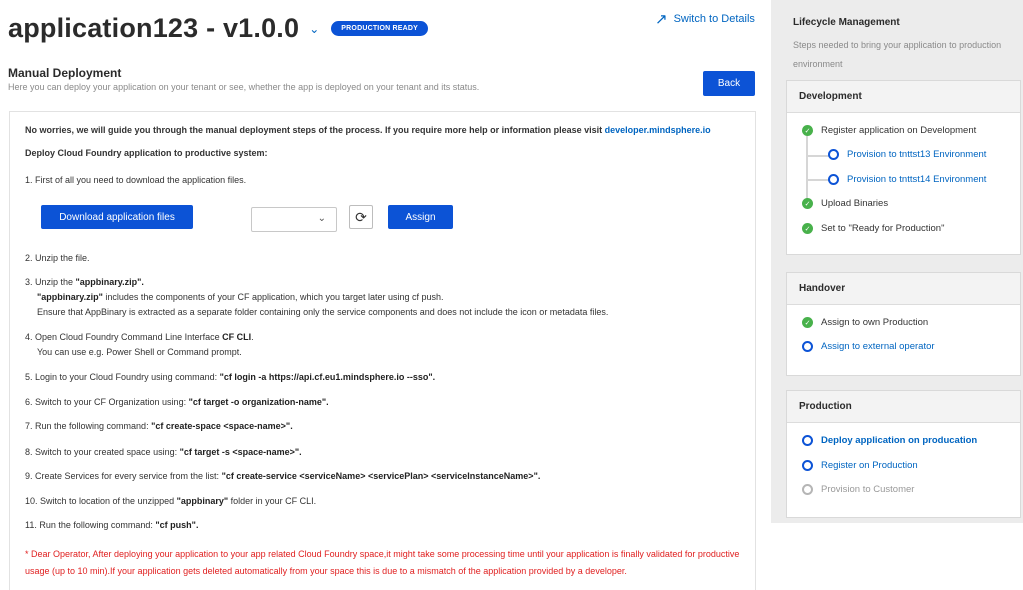 The image size is (1023, 590). I want to click on refresh-icon: ⟳, so click(361, 216).